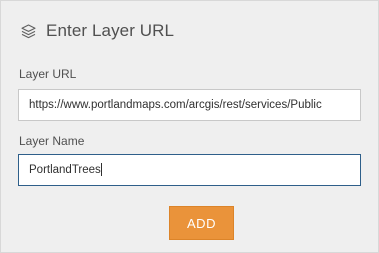  I want to click on layer-url-label: Layer URL, so click(48, 74).